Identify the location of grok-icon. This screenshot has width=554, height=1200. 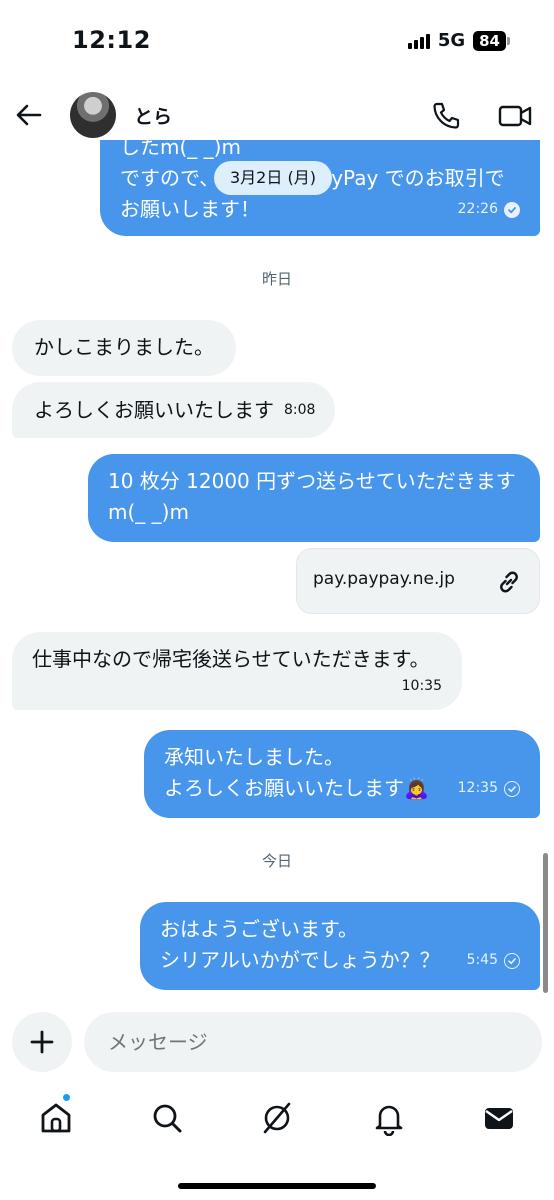
(277, 1118).